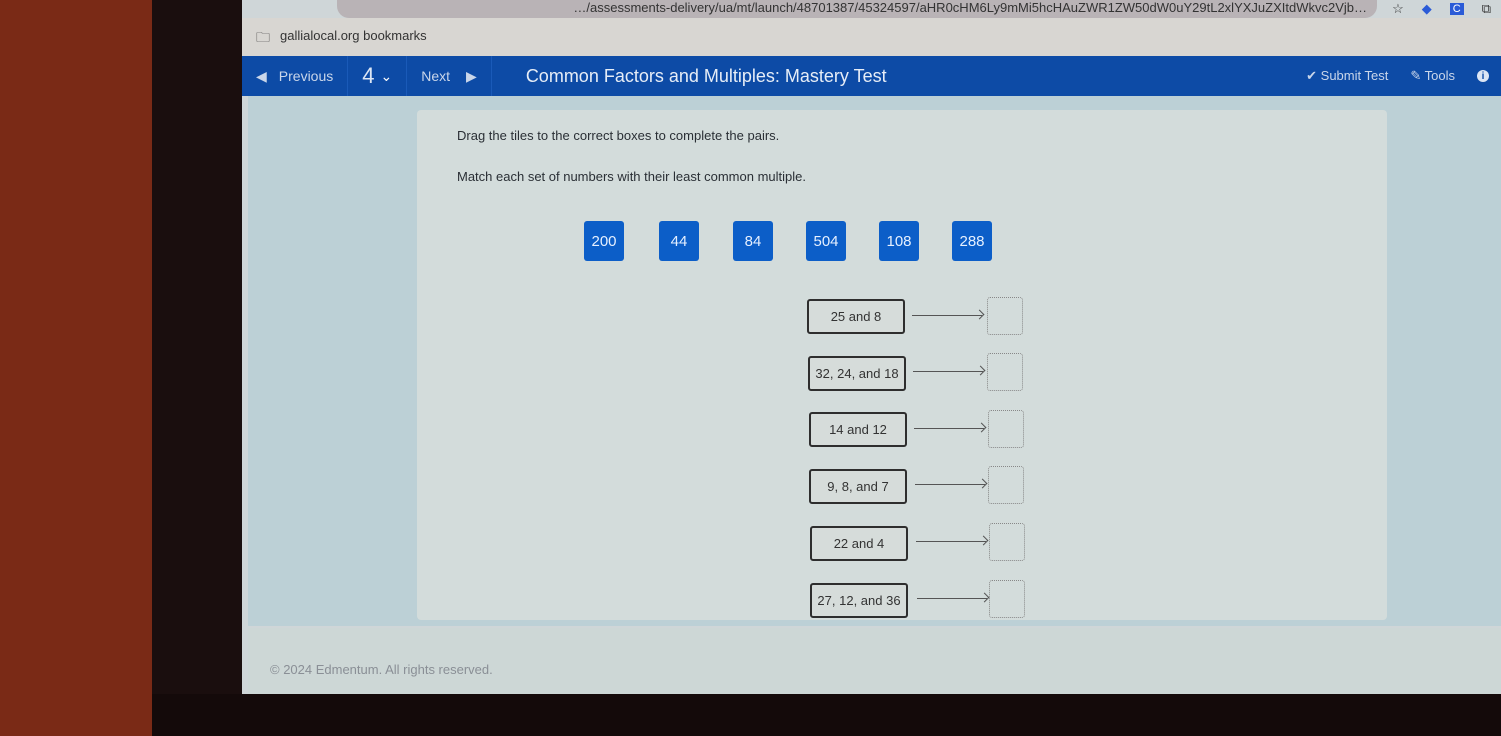  I want to click on previous-label: Previous, so click(306, 76).